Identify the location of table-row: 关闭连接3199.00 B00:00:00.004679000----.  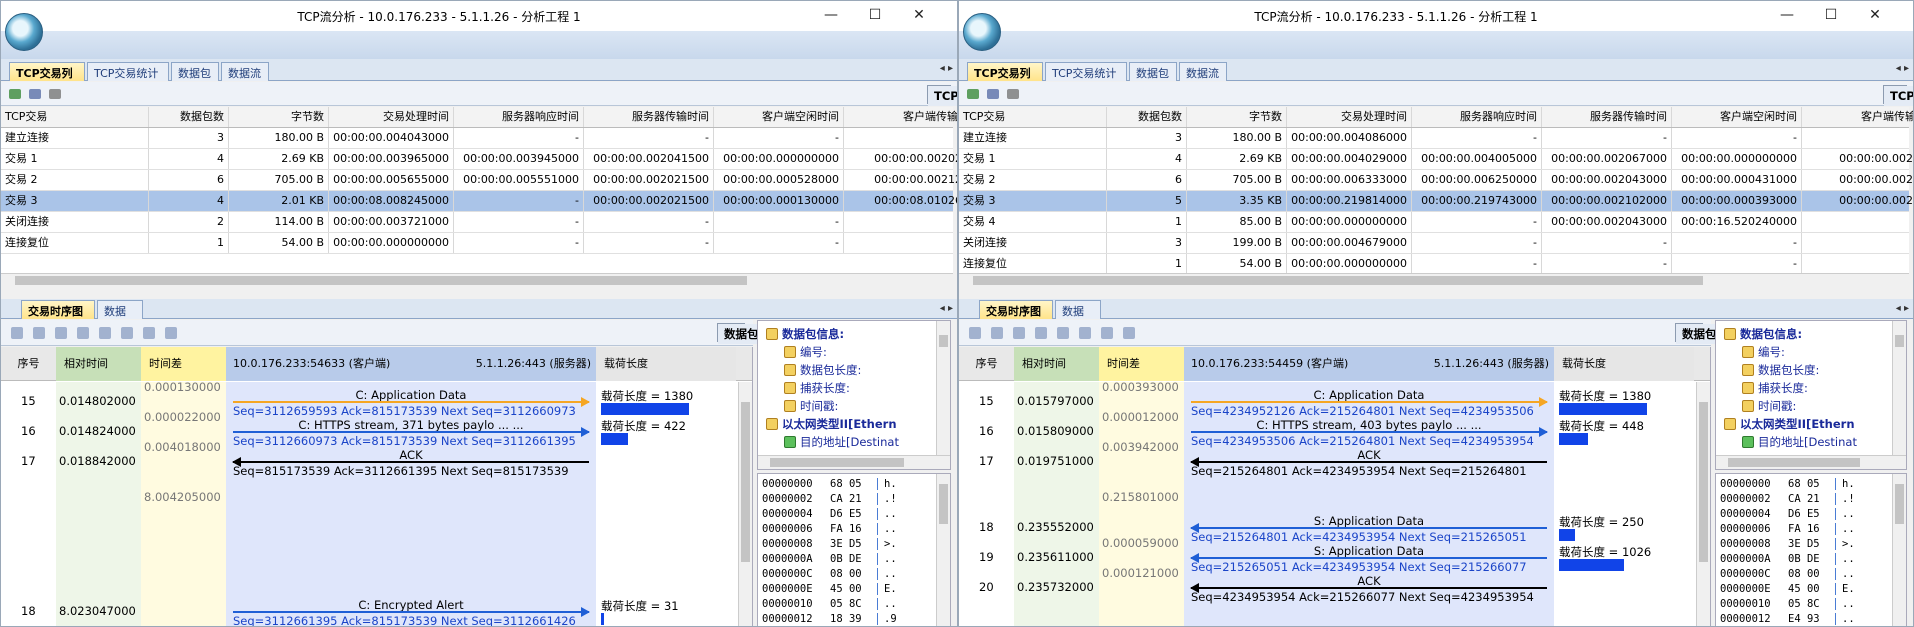
(1434, 243).